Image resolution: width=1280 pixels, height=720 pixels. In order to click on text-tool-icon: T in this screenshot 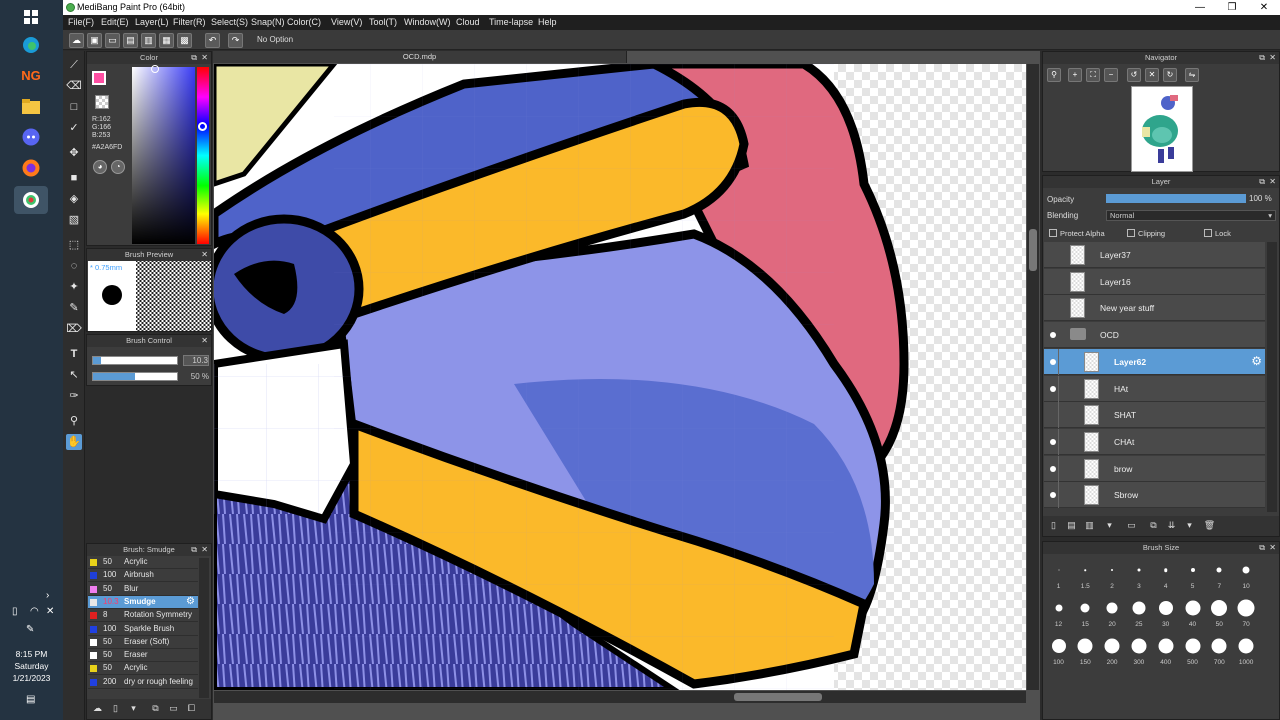, I will do `click(74, 354)`.